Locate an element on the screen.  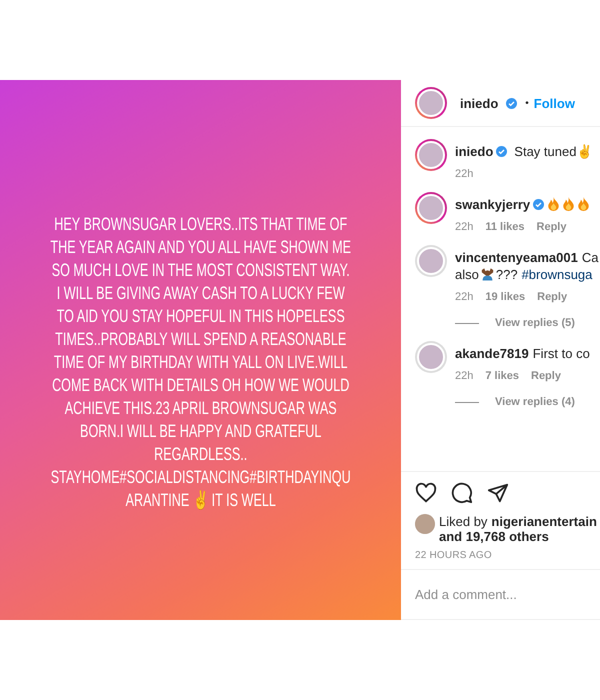
liker-username: nigerianentertain is located at coordinates (544, 521).